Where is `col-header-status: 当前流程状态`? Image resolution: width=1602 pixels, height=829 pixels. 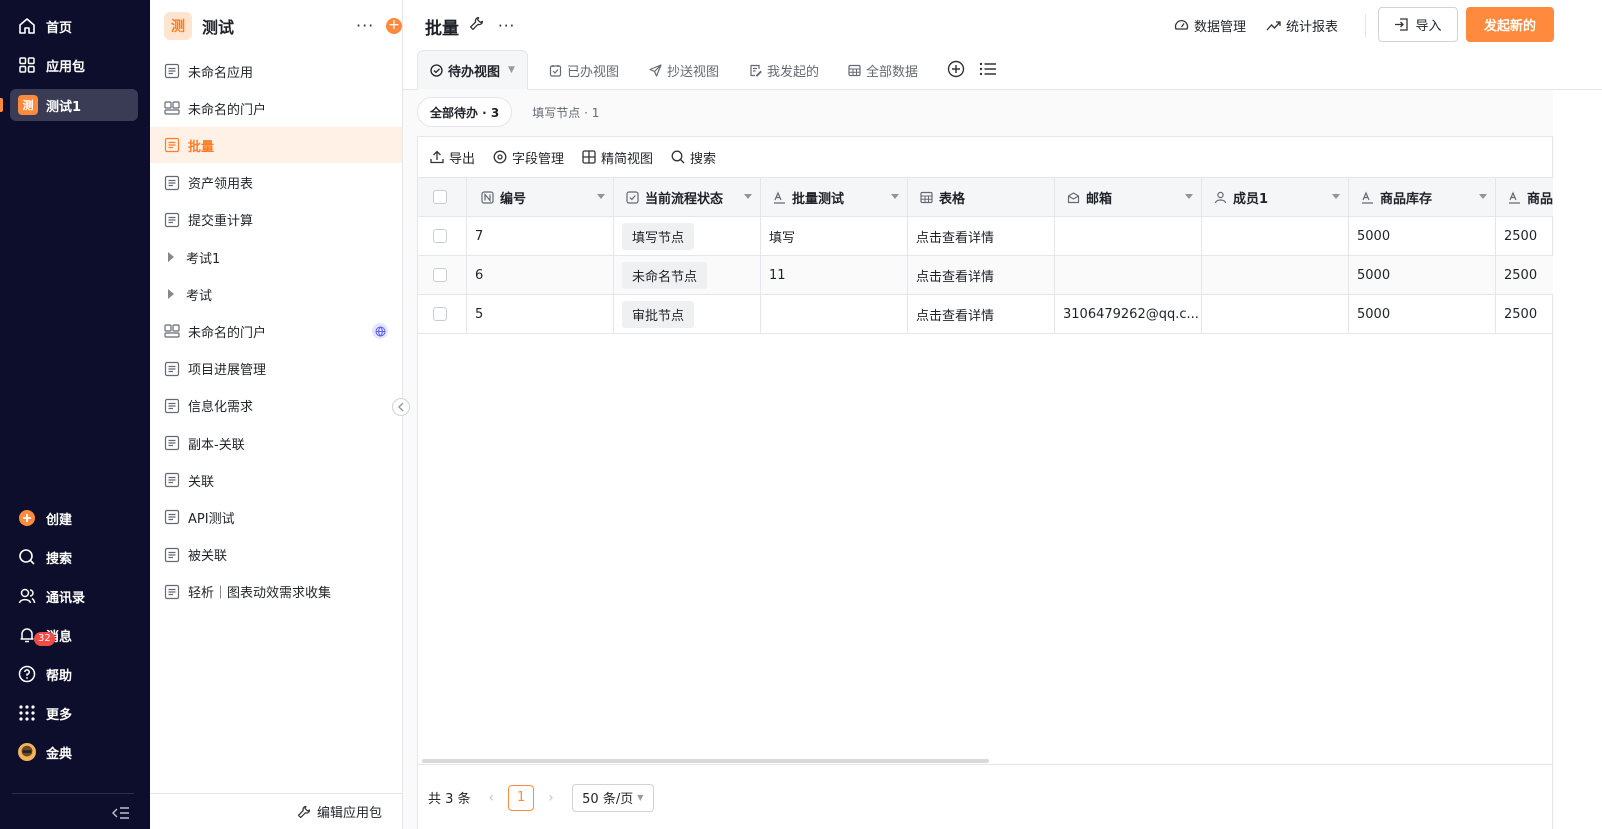
col-header-status: 当前流程状态 is located at coordinates (687, 197).